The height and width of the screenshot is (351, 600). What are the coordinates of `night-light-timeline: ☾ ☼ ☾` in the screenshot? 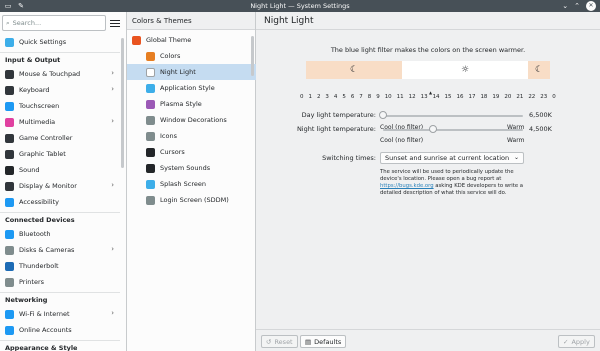 It's located at (428, 70).